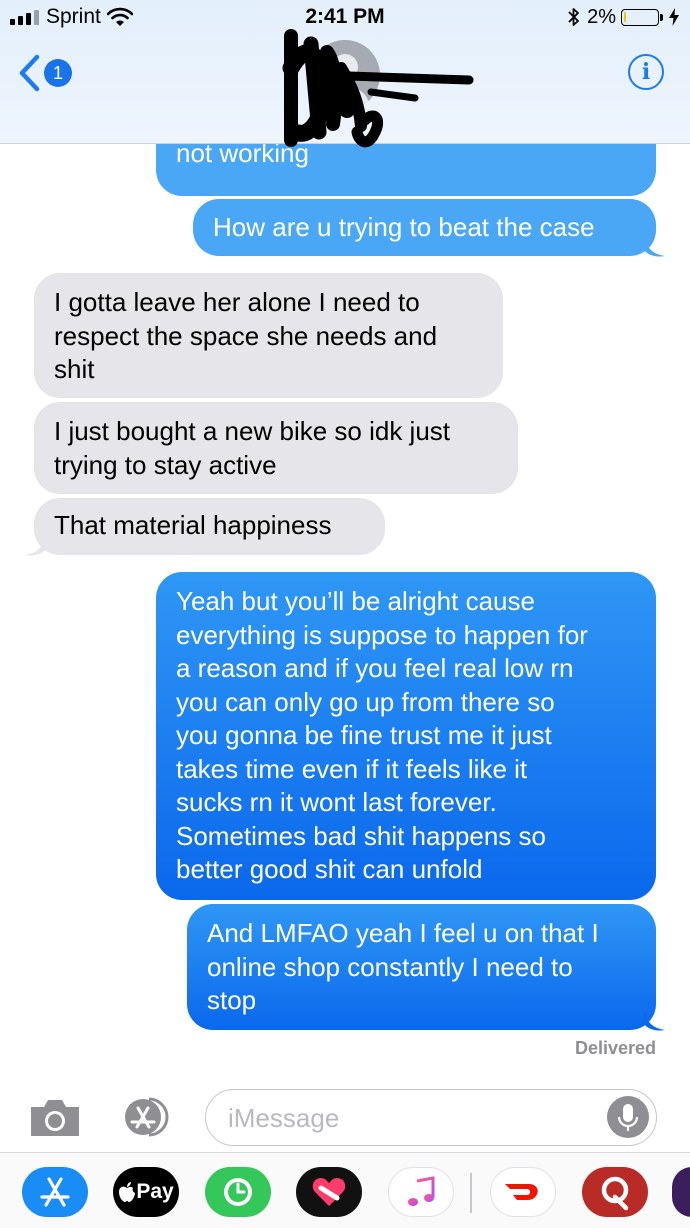 Image resolution: width=690 pixels, height=1228 pixels. I want to click on conversation-header: Sprint 2:41 PM 2% 1 i, so click(345, 74).